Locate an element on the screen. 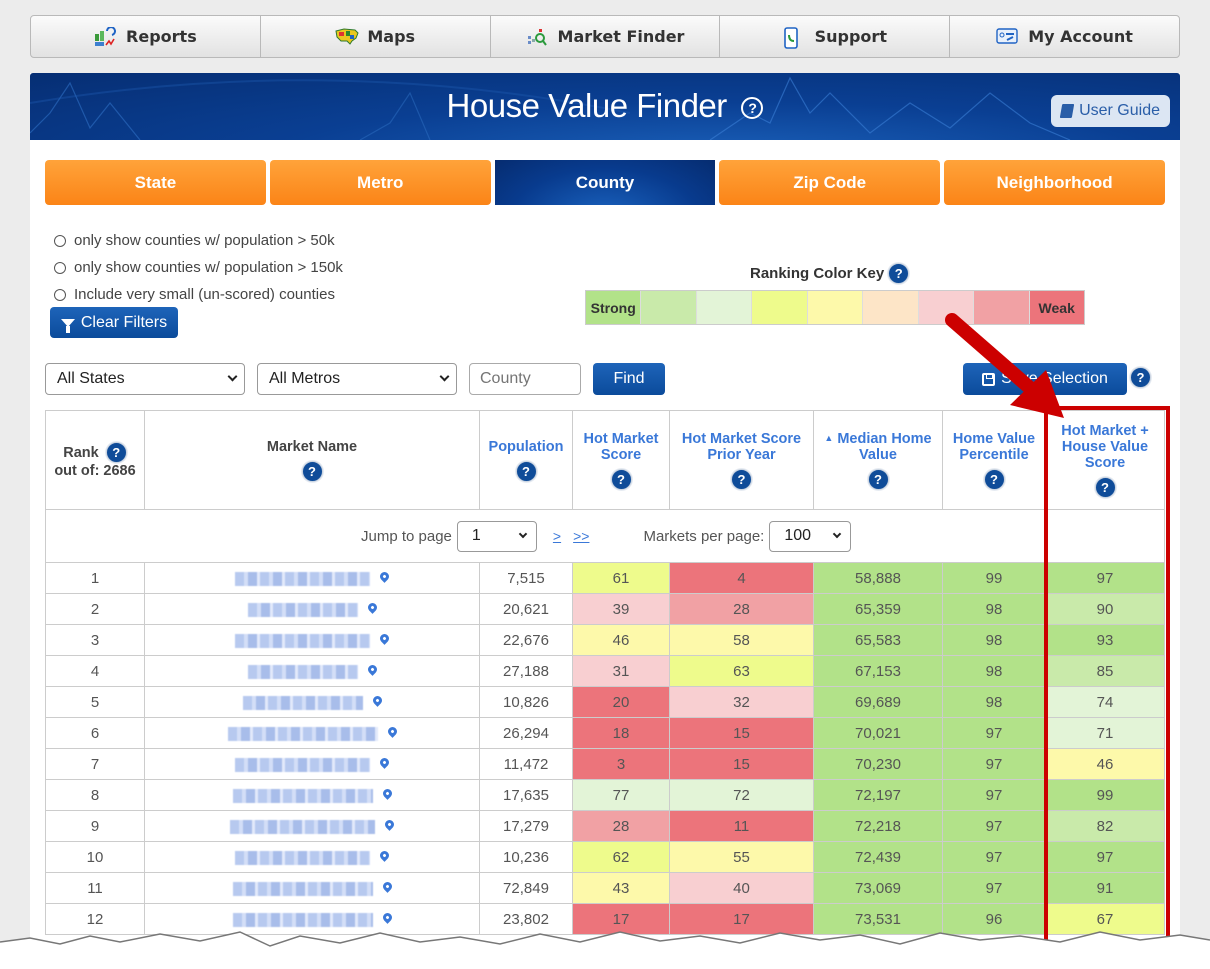 This screenshot has width=1210, height=969. color-key-swatch is located at coordinates (724, 307).